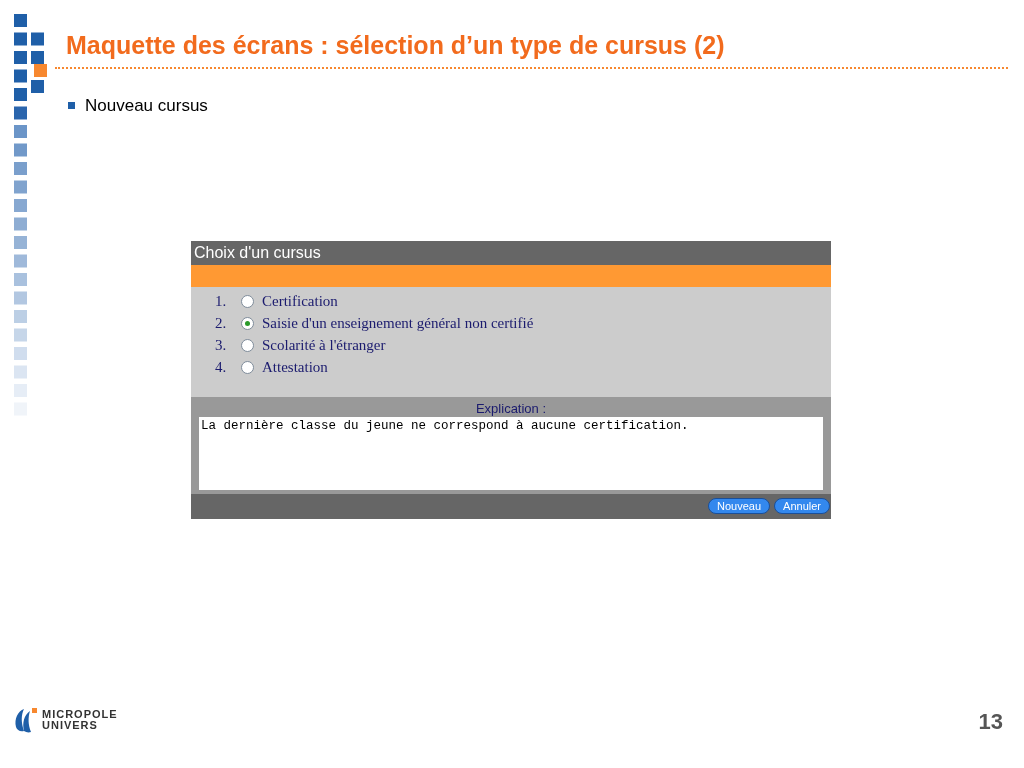 This screenshot has width=1024, height=768. Describe the element at coordinates (324, 346) in the screenshot. I see `option-label: Scolarité à l'étranger` at that location.